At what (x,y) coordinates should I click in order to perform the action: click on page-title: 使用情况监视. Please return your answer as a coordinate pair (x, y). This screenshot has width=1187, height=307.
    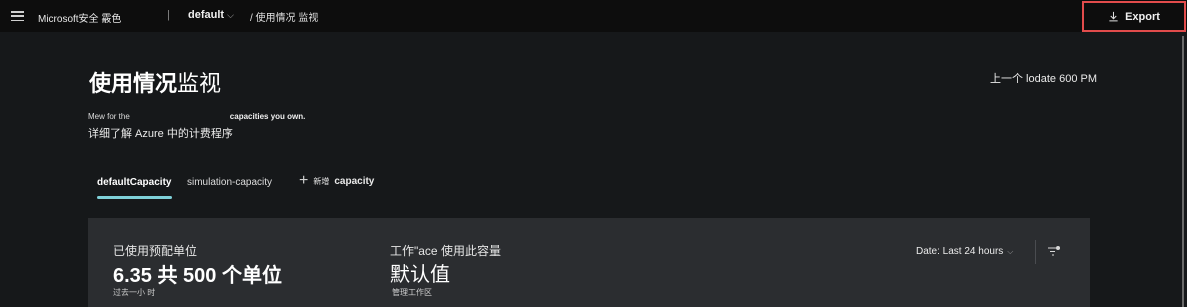
    Looking at the image, I should click on (155, 82).